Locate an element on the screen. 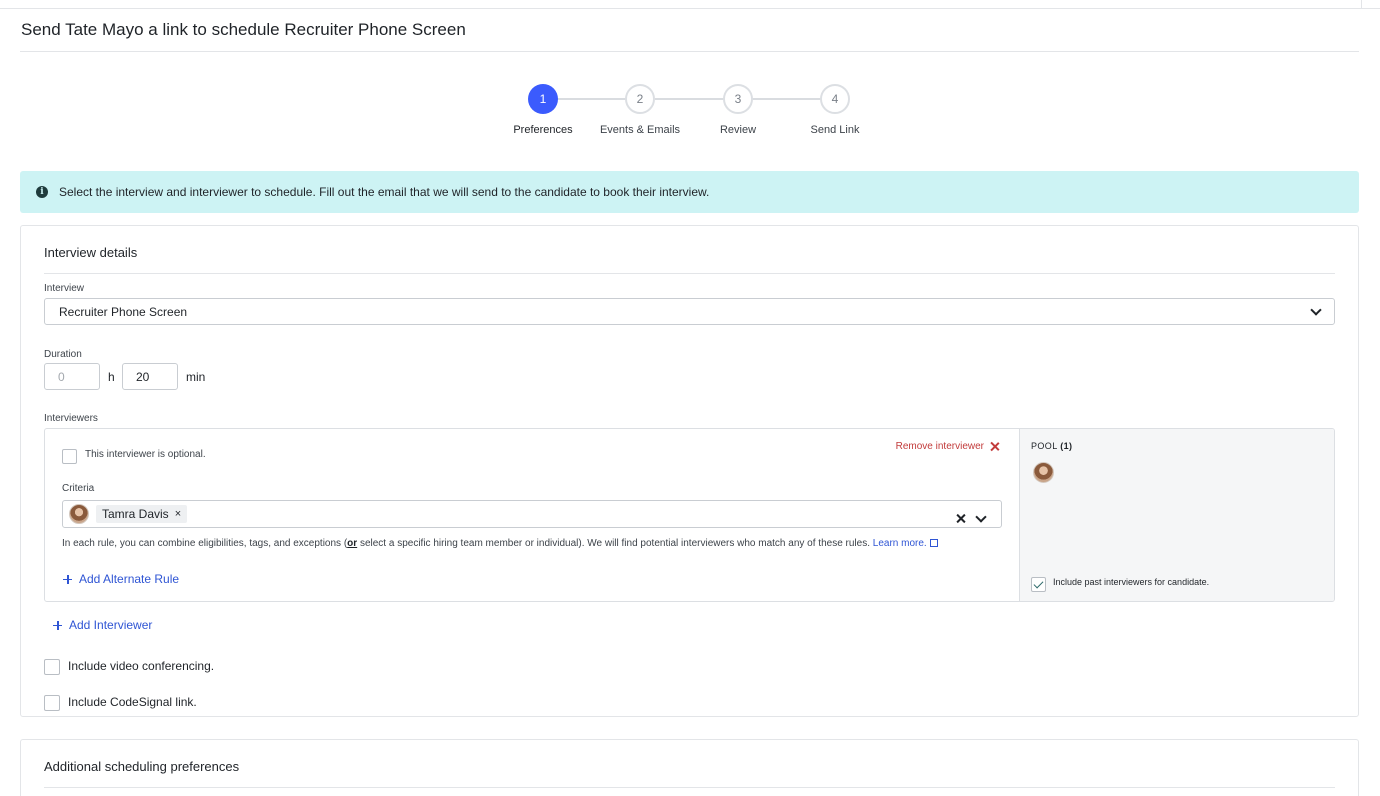  remove-interviewer-label: Remove interviewer is located at coordinates (939, 446).